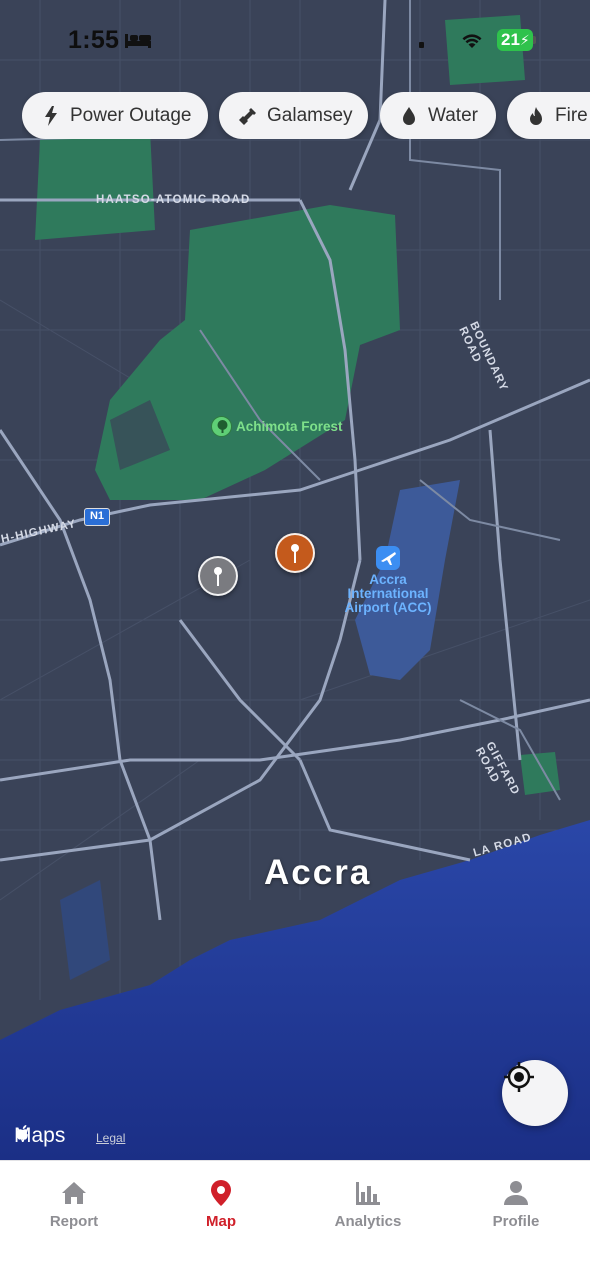 Image resolution: width=590 pixels, height=1280 pixels. I want to click on airplane-icon, so click(388, 558).